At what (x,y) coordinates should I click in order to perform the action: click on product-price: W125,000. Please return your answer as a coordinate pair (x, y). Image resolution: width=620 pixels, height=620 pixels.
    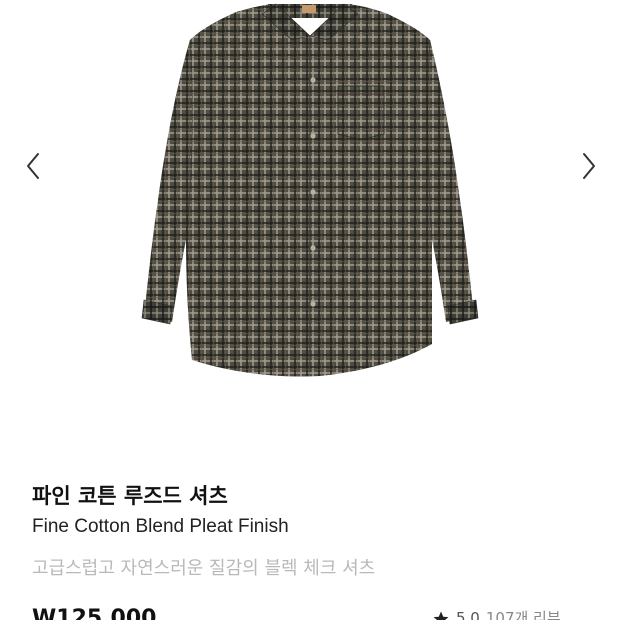
    Looking at the image, I should click on (94, 613).